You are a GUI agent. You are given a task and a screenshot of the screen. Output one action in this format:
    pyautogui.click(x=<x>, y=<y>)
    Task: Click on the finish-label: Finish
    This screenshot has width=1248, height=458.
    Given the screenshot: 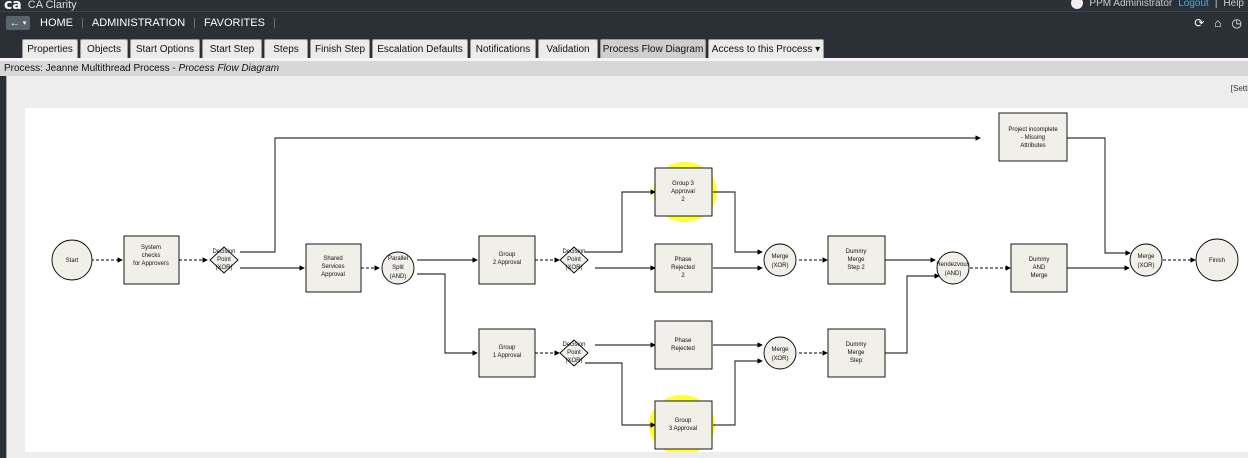 What is the action you would take?
    pyautogui.click(x=1217, y=261)
    